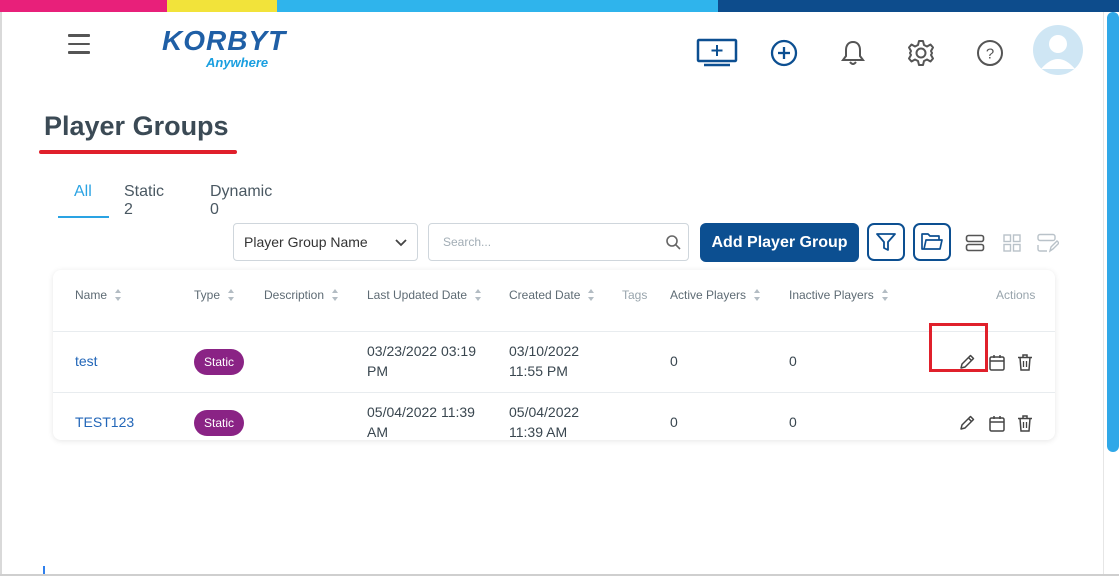  What do you see at coordinates (1012, 243) in the screenshot?
I see `grid-view-icon` at bounding box center [1012, 243].